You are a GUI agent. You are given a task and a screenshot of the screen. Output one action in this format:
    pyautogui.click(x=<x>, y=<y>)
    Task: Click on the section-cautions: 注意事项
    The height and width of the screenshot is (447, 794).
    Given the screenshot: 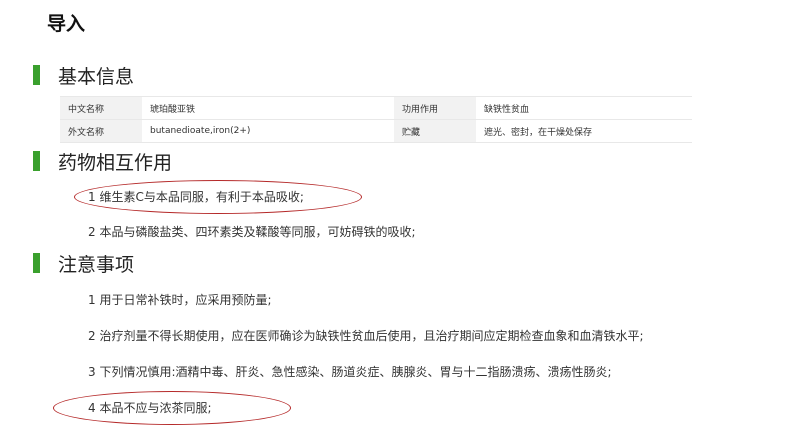 What is the action you would take?
    pyautogui.click(x=84, y=264)
    